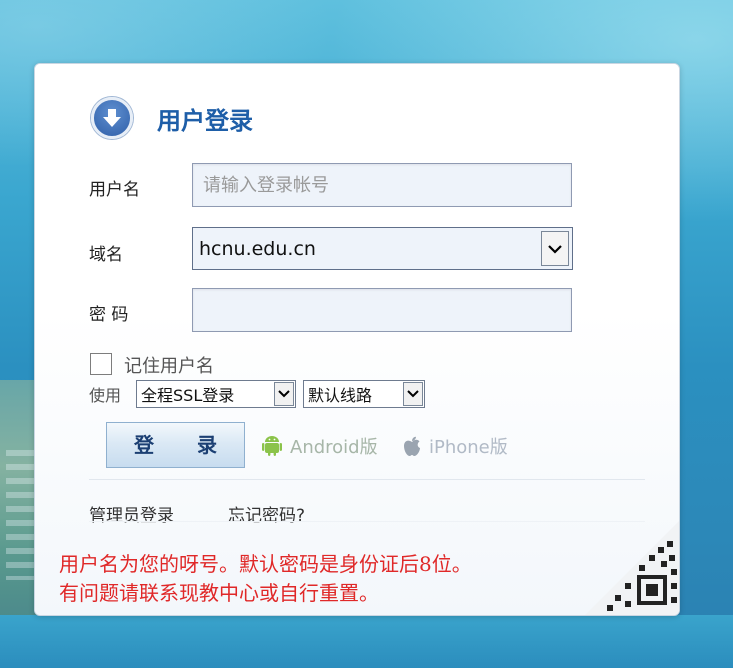  I want to click on password-label: 密 码, so click(109, 315).